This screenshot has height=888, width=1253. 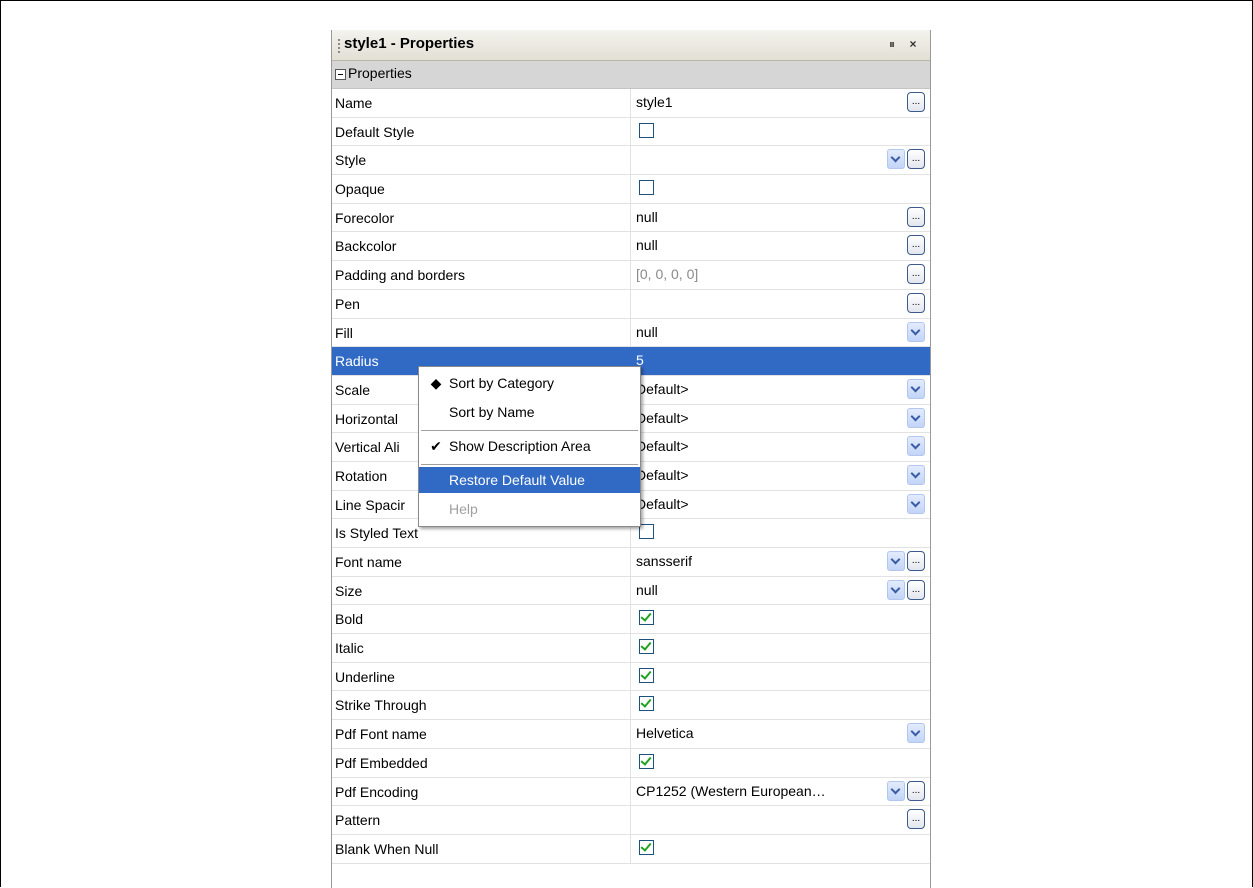 I want to click on menu-item-label: Show Description Area, so click(x=520, y=446).